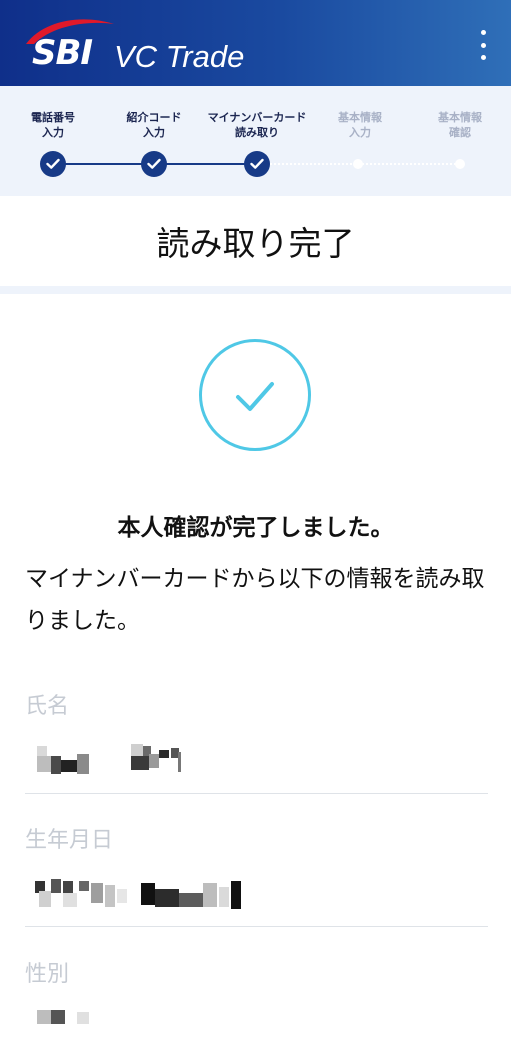  What do you see at coordinates (483, 45) in the screenshot?
I see `more-vertical-icon` at bounding box center [483, 45].